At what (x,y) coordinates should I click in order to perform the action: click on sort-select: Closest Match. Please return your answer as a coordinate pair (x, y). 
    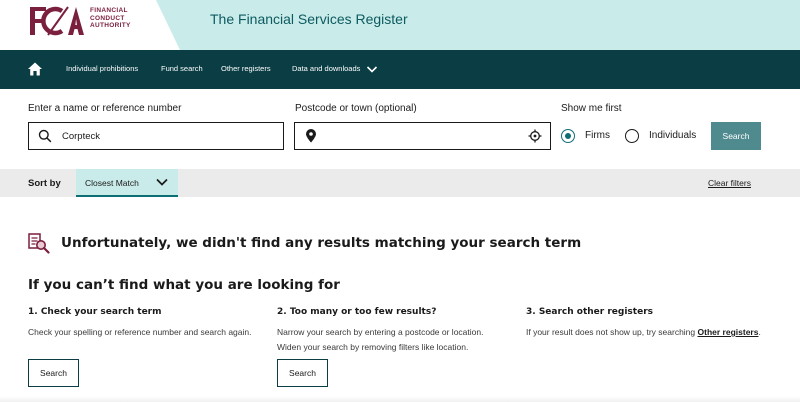
    Looking at the image, I should click on (127, 183).